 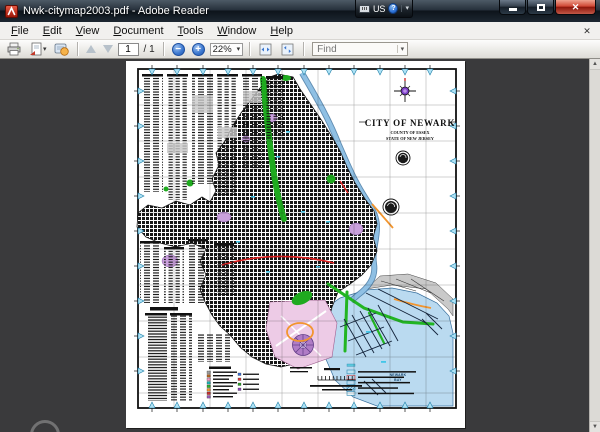 I want to click on zoom-level-value: 22%, so click(x=222, y=49).